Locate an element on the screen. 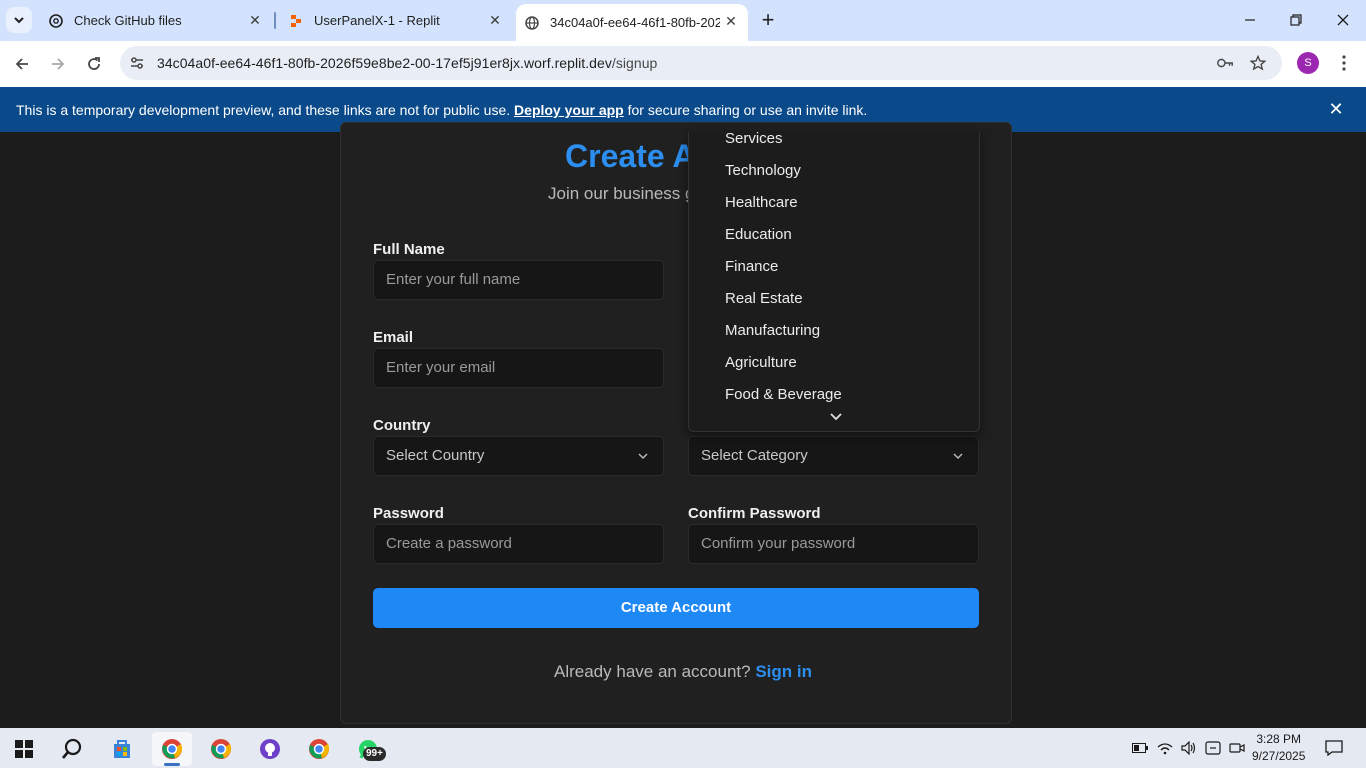 The width and height of the screenshot is (1366, 768). network-icon is located at coordinates (1165, 748).